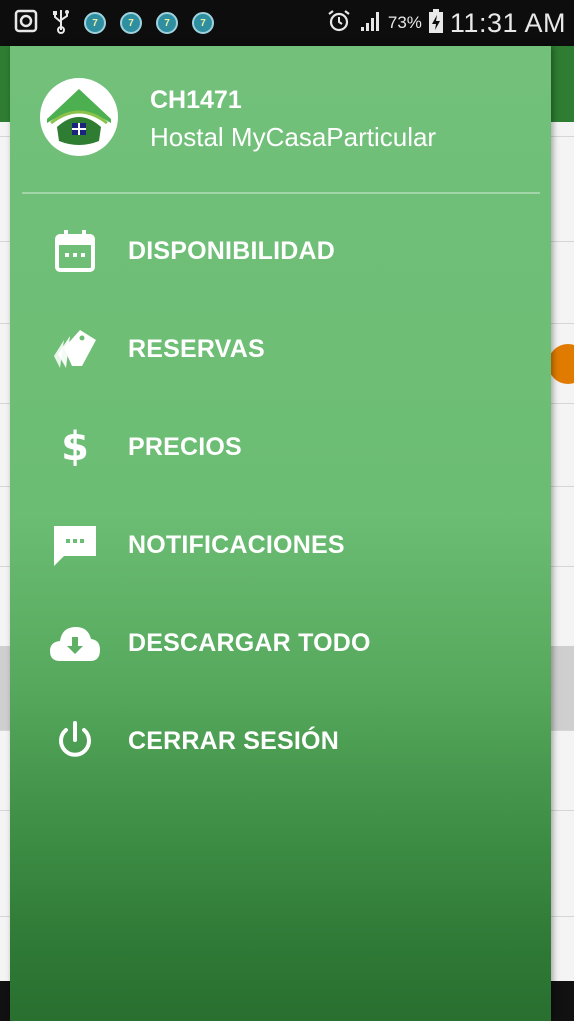 This screenshot has width=574, height=1021. I want to click on menu-item-disponibilidad: DISPONIBILIDAD, so click(280, 251).